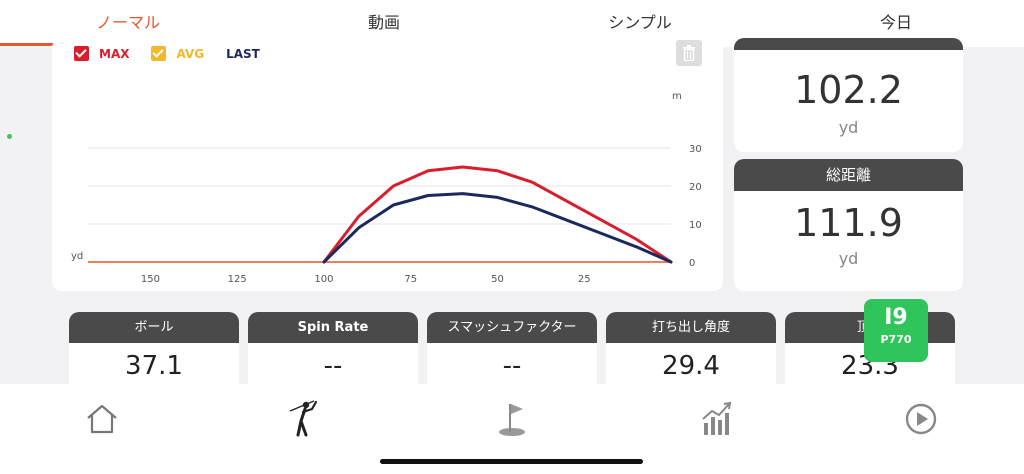 The width and height of the screenshot is (1024, 474). What do you see at coordinates (497, 228) in the screenshot?
I see `series-line-last` at bounding box center [497, 228].